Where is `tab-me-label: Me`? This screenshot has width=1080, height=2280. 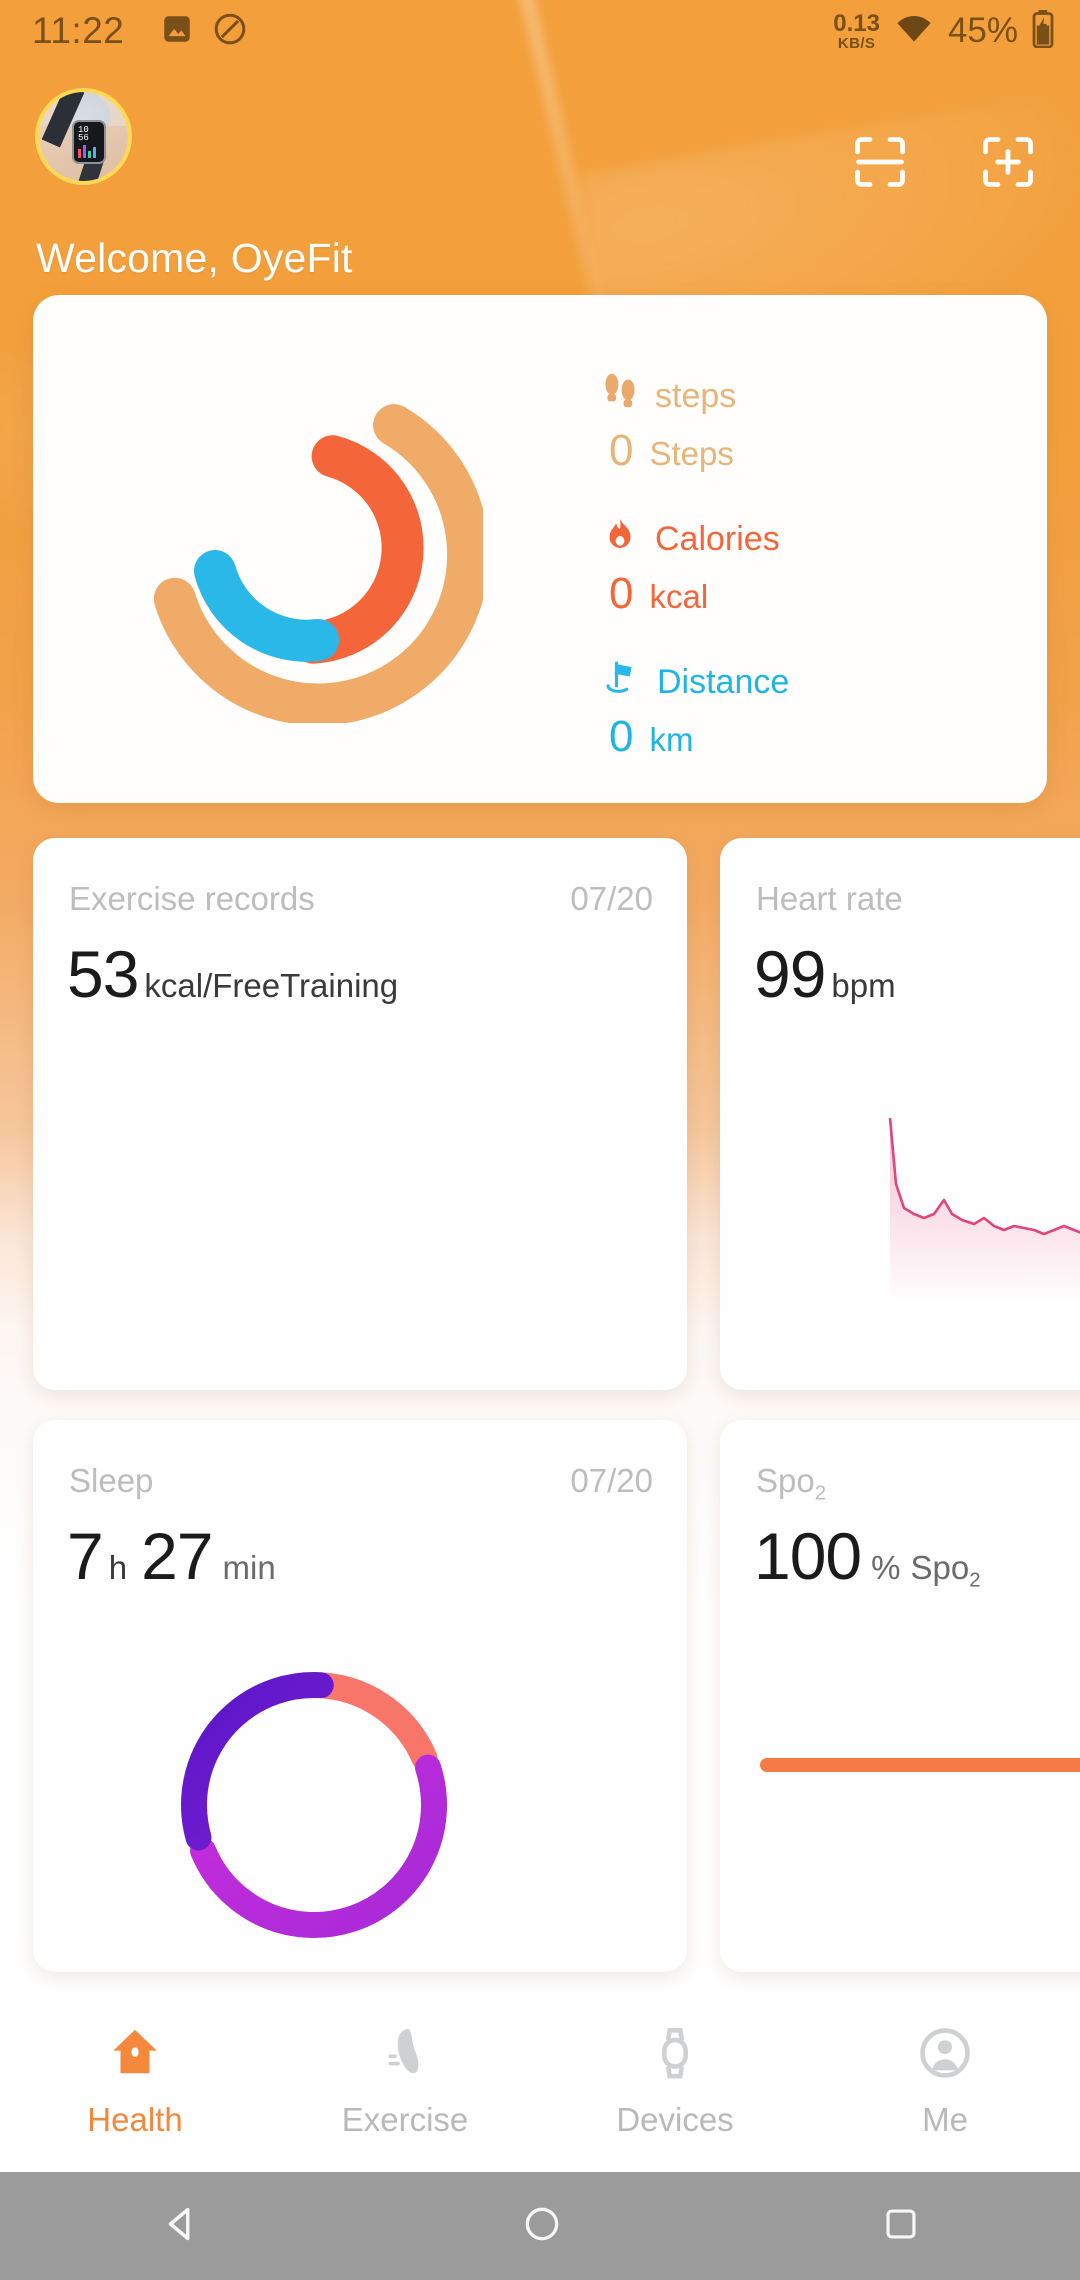 tab-me-label: Me is located at coordinates (945, 2119).